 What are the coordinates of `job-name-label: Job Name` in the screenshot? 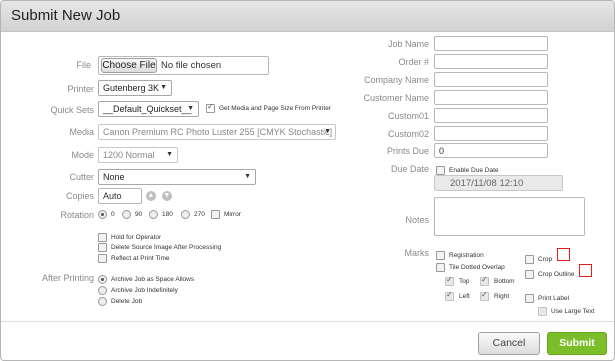 It's located at (408, 44).